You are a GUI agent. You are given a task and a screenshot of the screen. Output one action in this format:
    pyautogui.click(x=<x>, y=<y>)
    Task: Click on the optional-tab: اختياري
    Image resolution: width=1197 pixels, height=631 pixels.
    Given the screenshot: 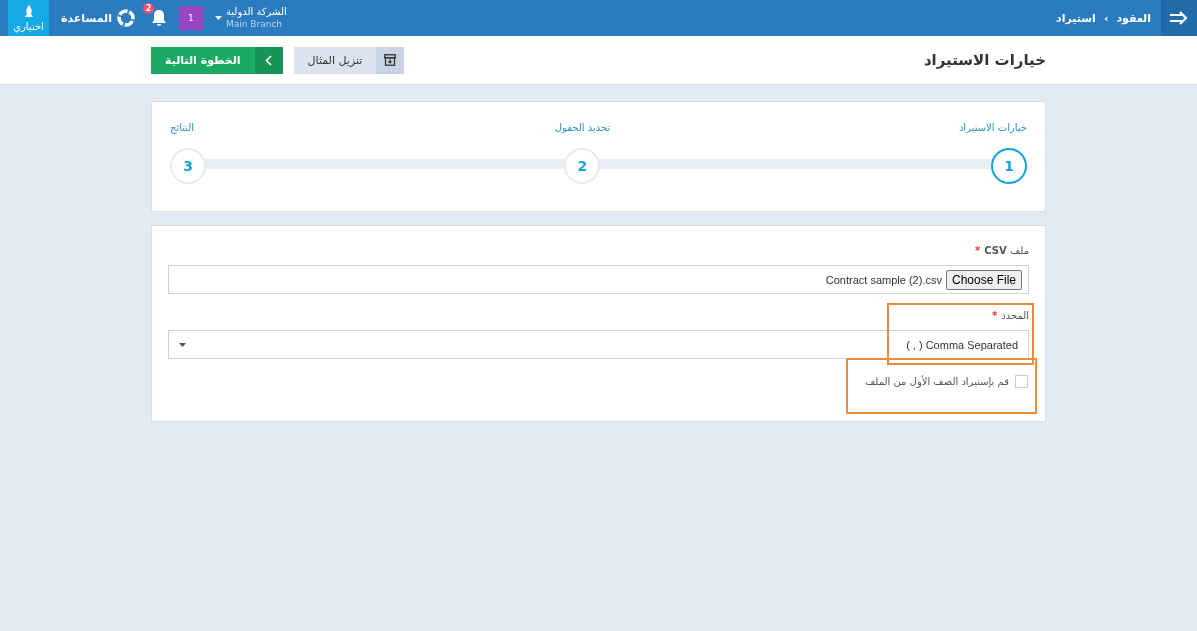 What is the action you would take?
    pyautogui.click(x=28, y=18)
    